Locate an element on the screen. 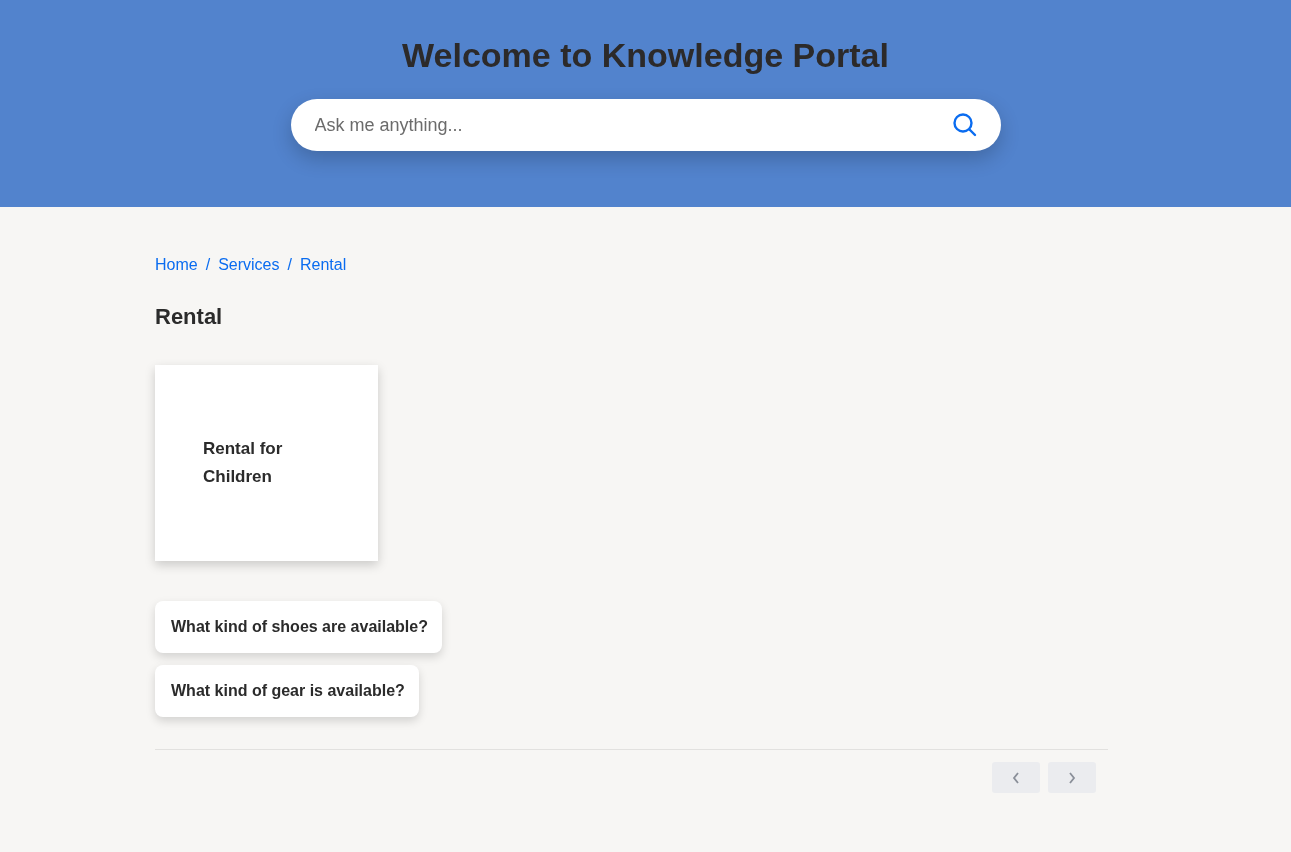 The height and width of the screenshot is (852, 1291). breadcrumb-link: Home is located at coordinates (176, 265).